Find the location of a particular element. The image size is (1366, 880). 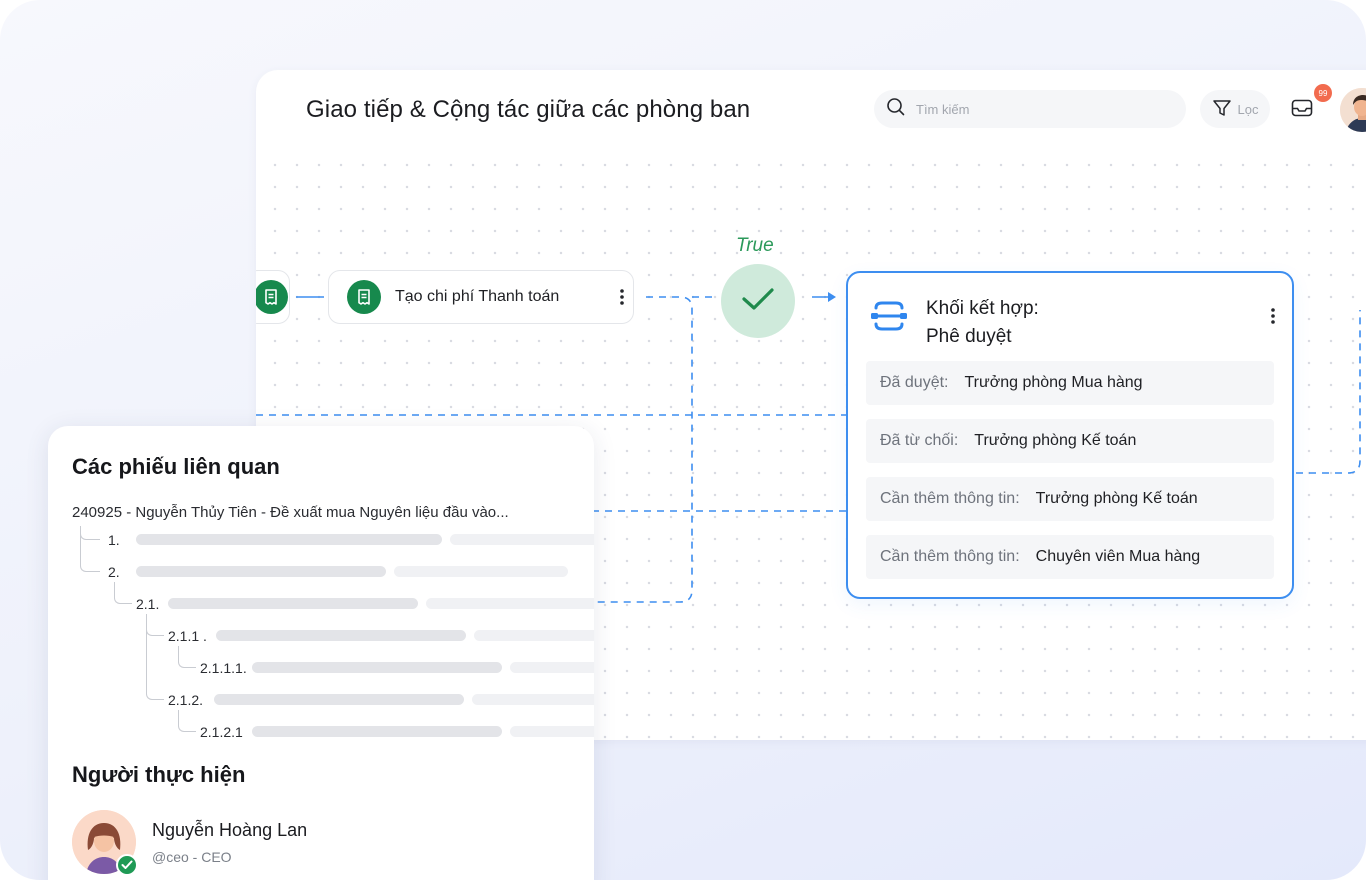

merge-row-value: Chuyên viên Mua hàng is located at coordinates (1118, 556).